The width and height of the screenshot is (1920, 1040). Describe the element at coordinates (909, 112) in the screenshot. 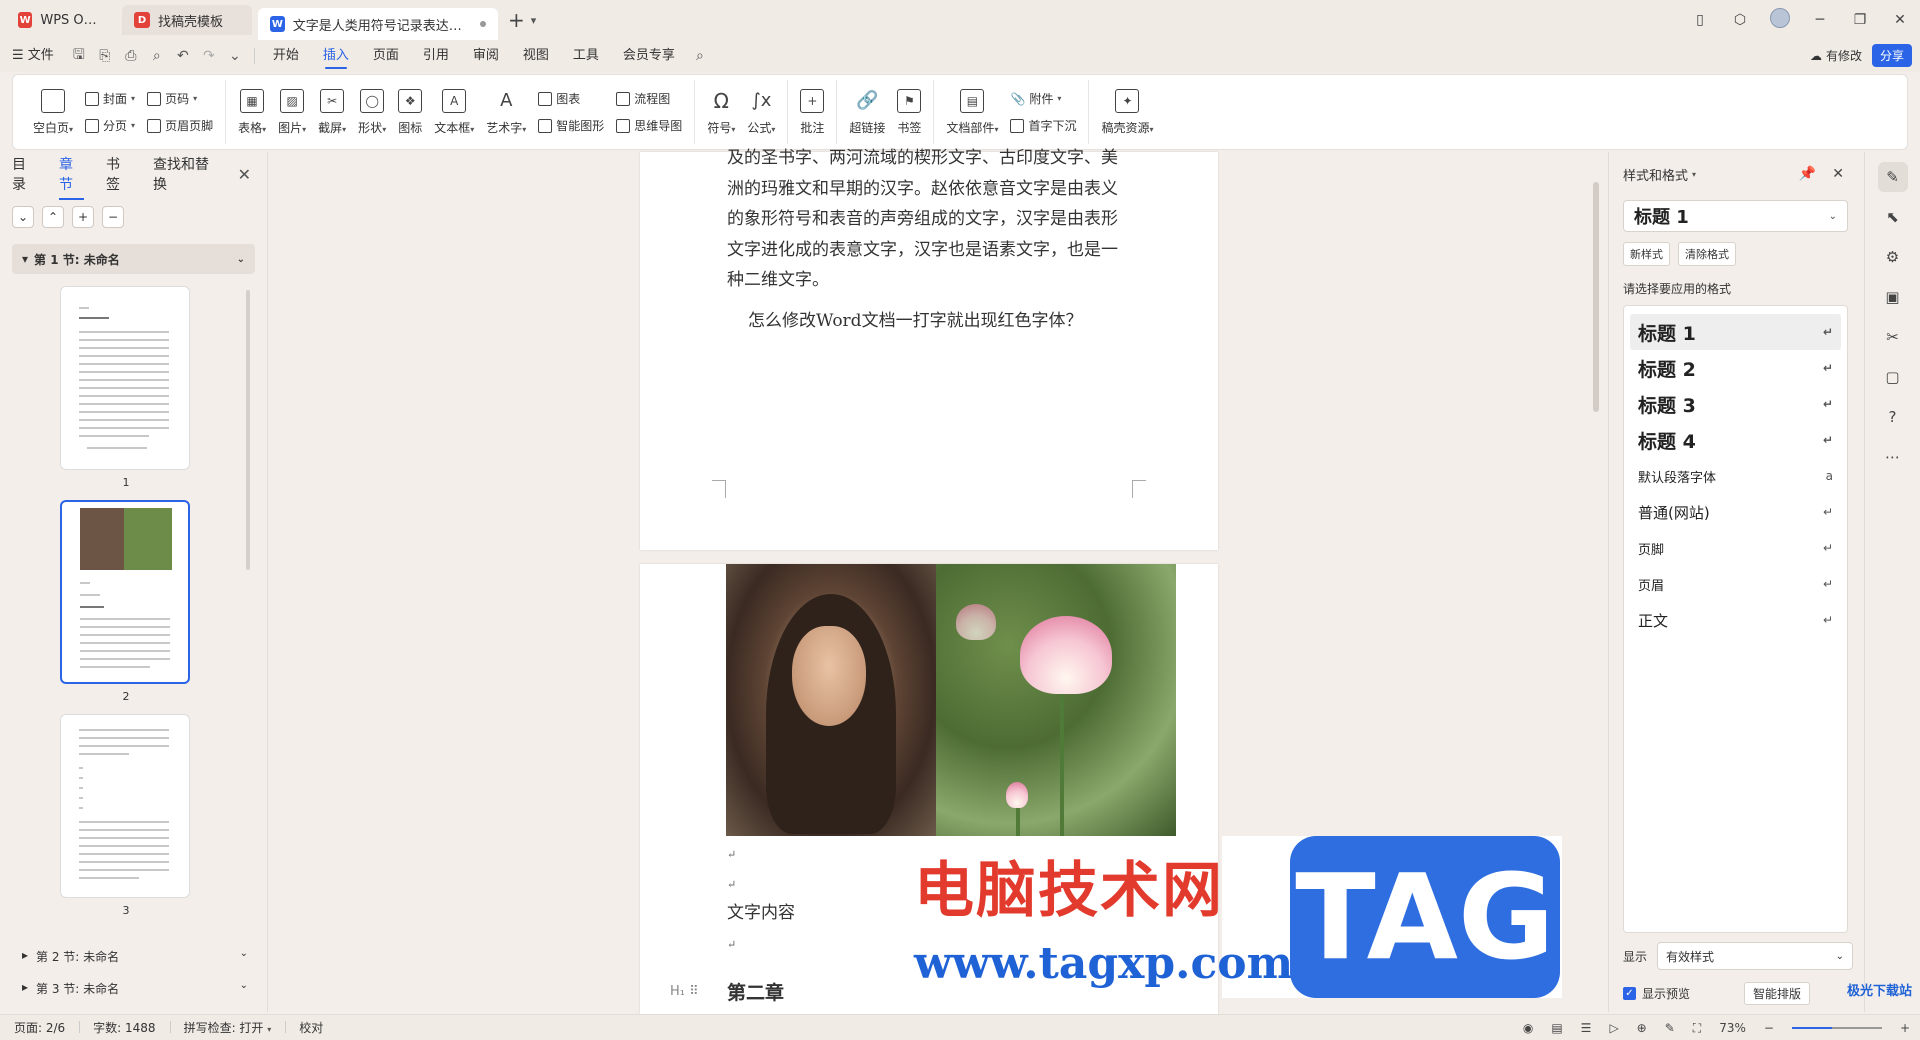

I see `bookmark-button: ⚑ 书签` at that location.